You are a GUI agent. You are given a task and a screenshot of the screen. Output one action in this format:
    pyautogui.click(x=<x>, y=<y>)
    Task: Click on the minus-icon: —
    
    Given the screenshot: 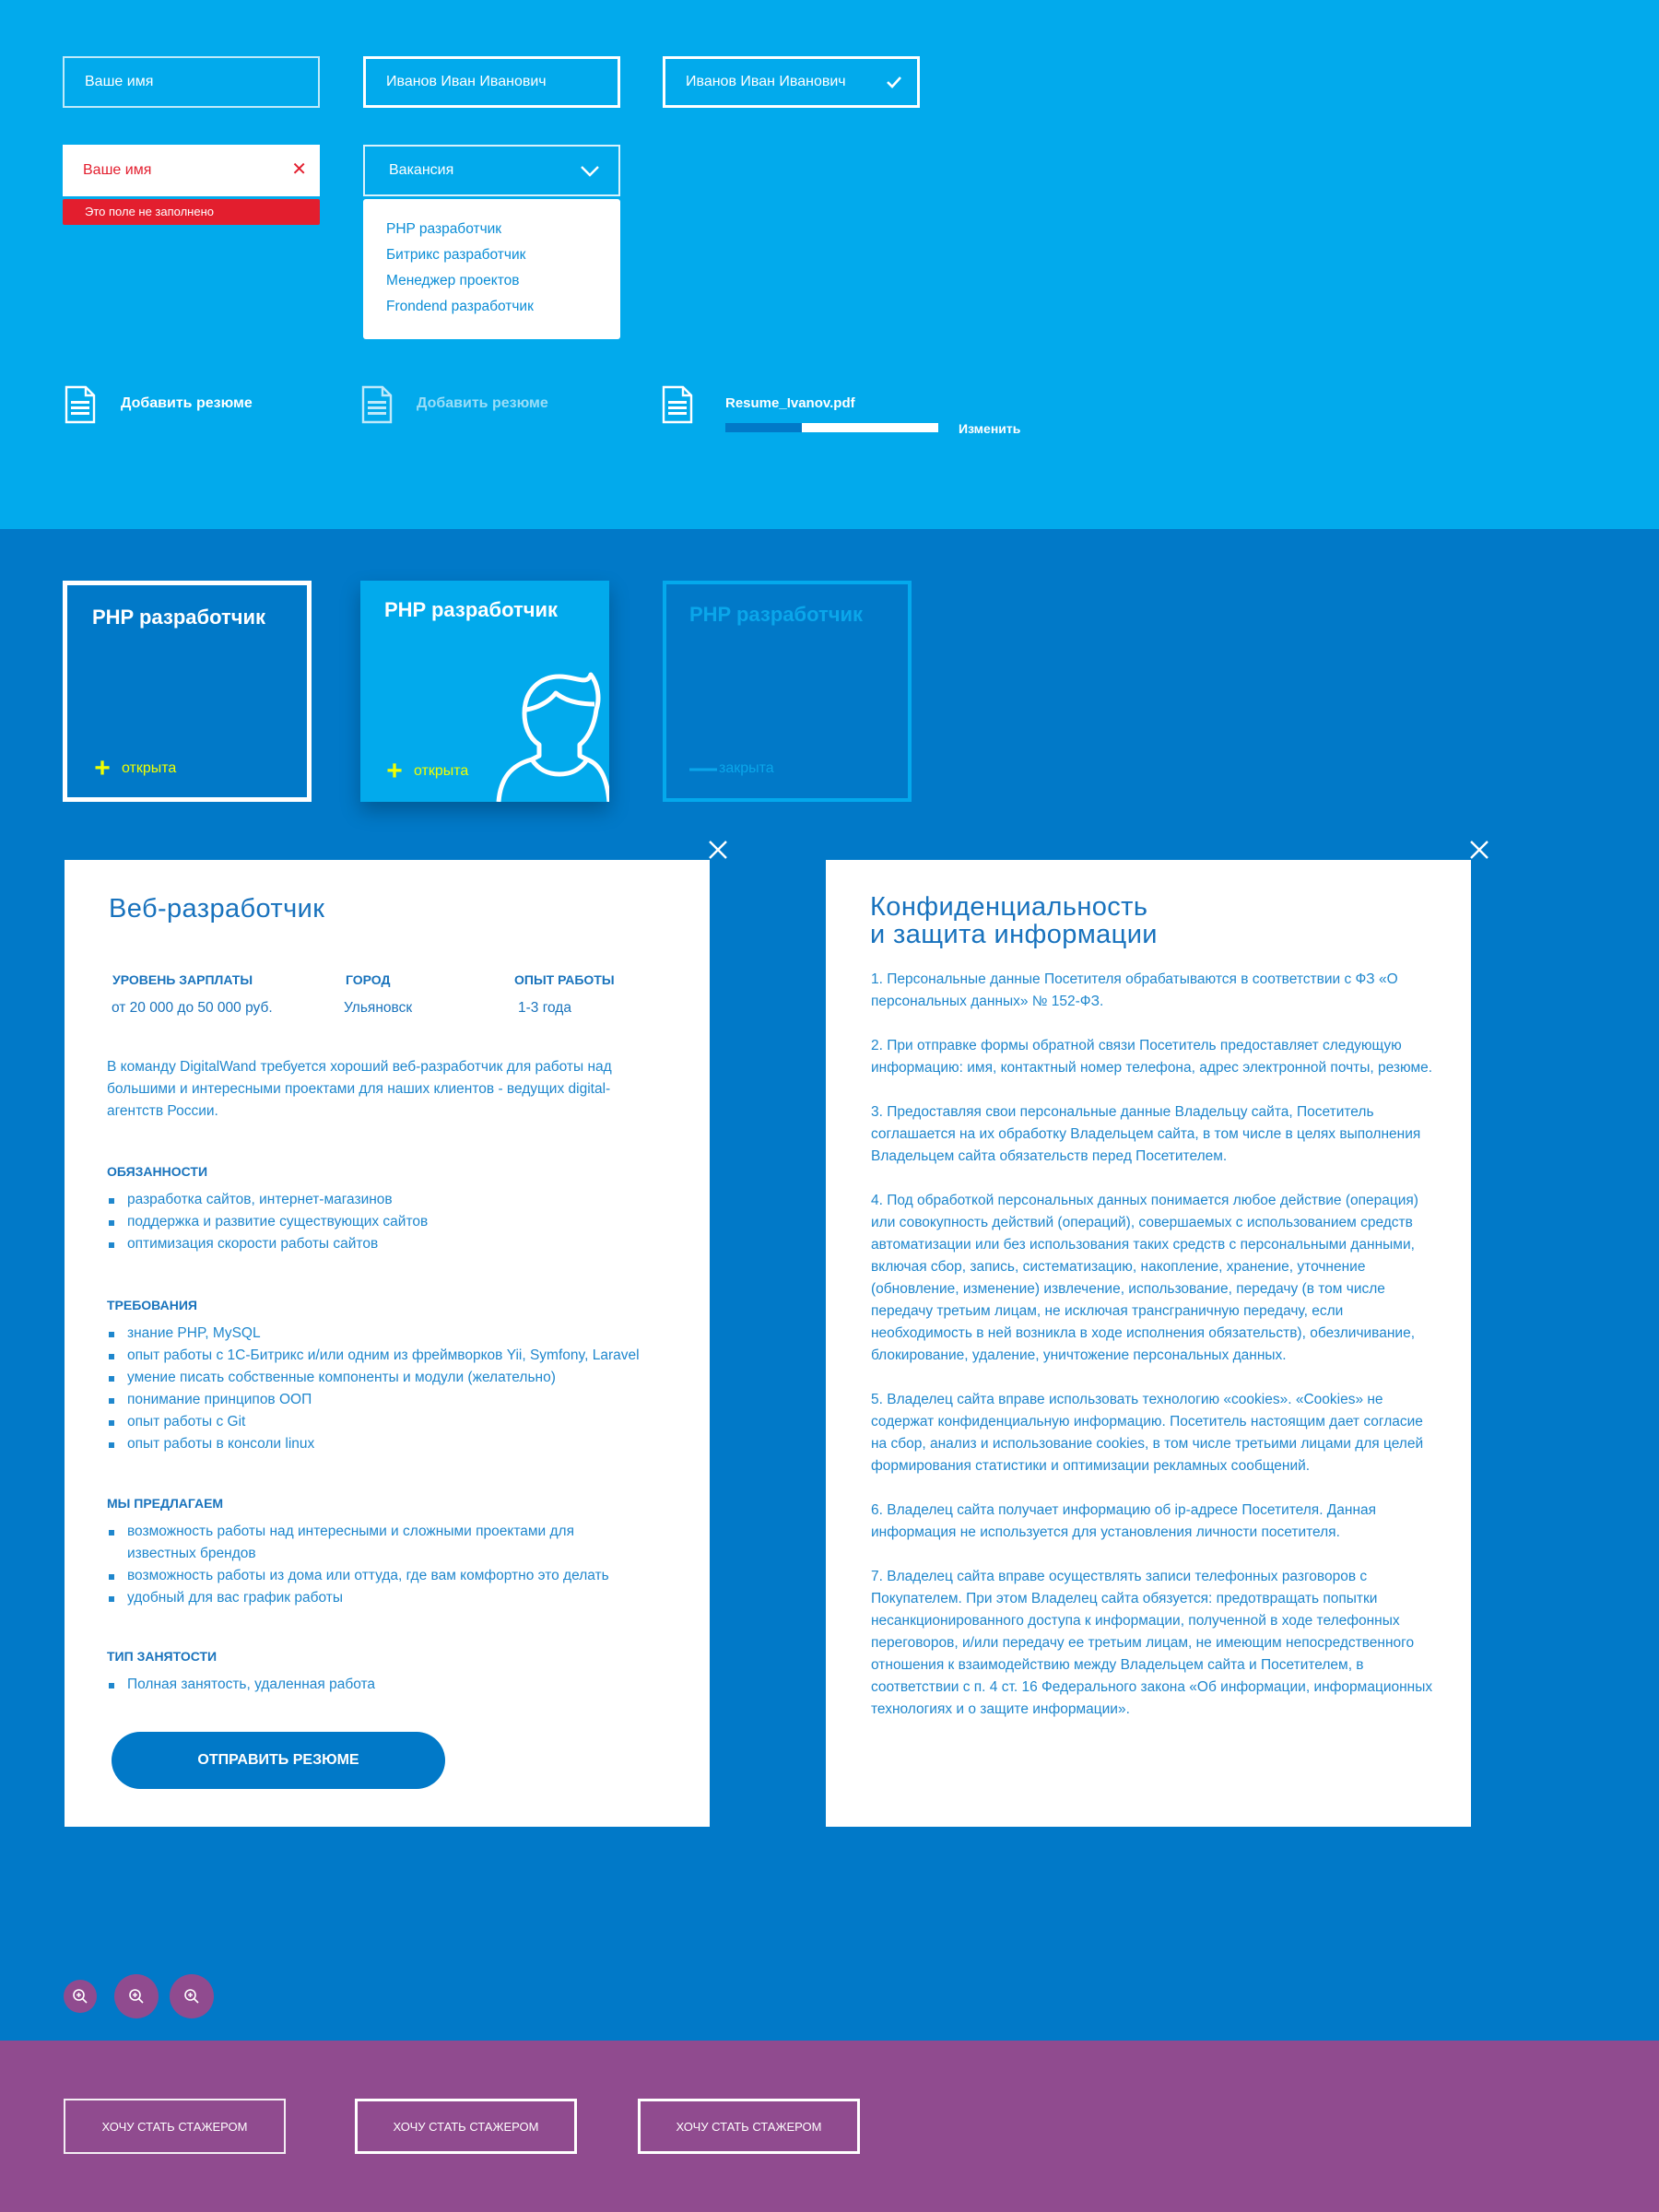 What is the action you would take?
    pyautogui.click(x=703, y=768)
    